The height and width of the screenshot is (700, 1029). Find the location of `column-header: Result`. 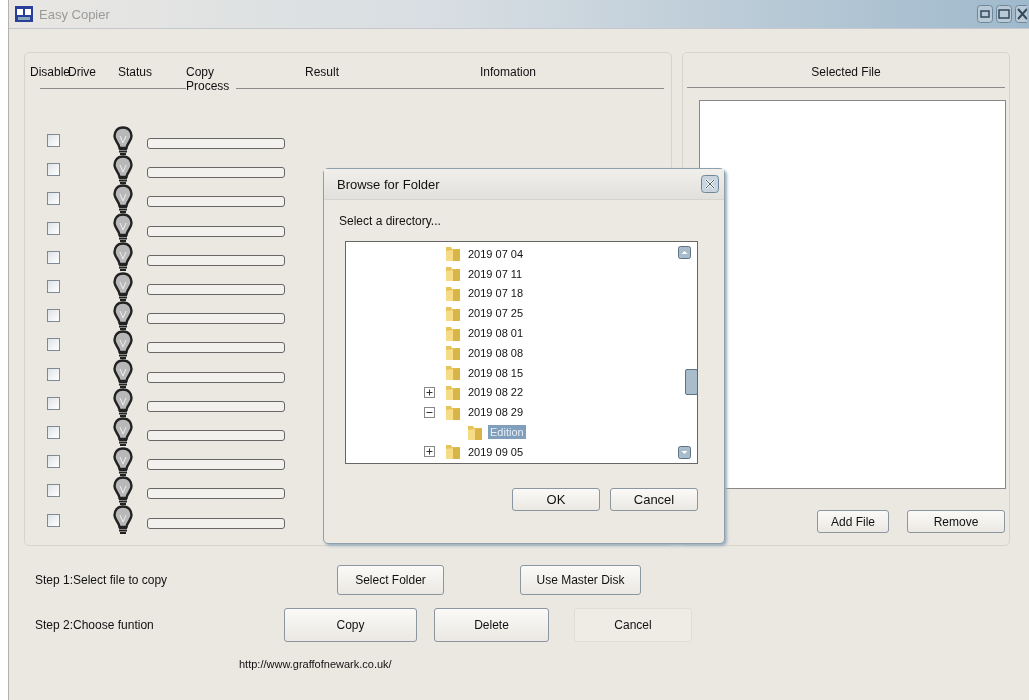

column-header: Result is located at coordinates (322, 72).